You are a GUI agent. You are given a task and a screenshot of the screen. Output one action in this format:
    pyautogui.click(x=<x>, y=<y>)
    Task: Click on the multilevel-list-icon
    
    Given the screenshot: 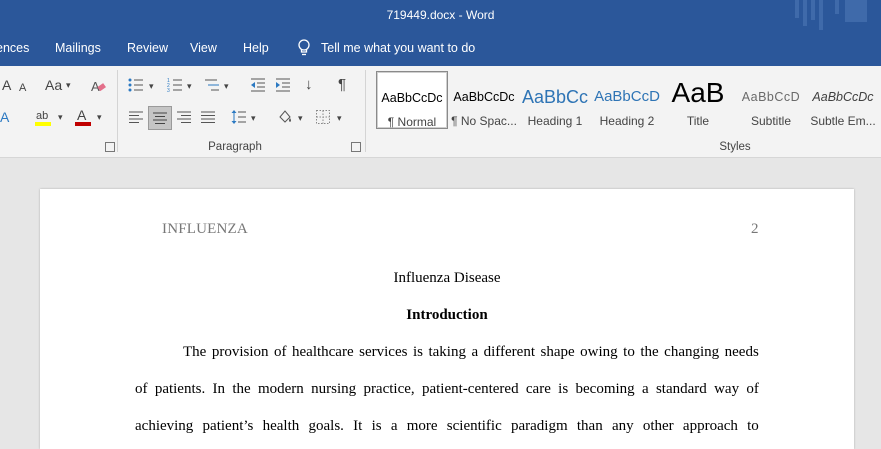 What is the action you would take?
    pyautogui.click(x=212, y=85)
    